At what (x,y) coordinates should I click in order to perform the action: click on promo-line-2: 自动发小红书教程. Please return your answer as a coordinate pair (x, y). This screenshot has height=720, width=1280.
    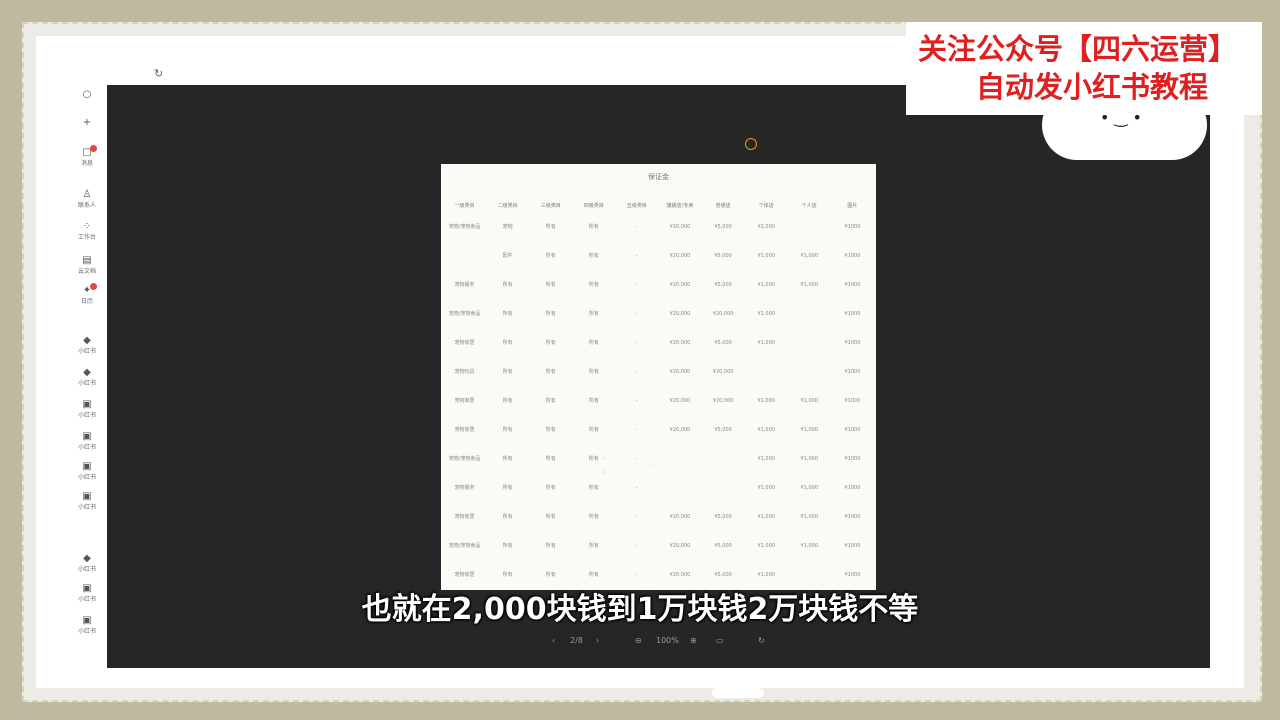
    Looking at the image, I should click on (1092, 87).